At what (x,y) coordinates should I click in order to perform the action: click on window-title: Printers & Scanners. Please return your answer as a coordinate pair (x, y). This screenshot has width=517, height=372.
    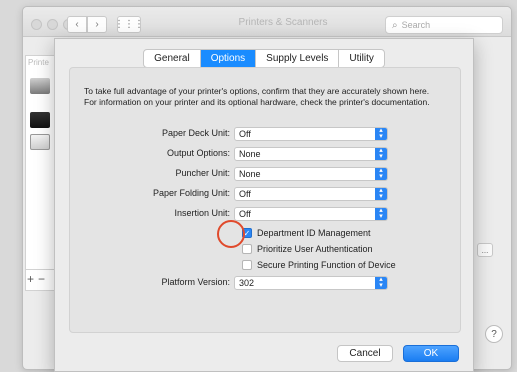
    Looking at the image, I should click on (283, 22).